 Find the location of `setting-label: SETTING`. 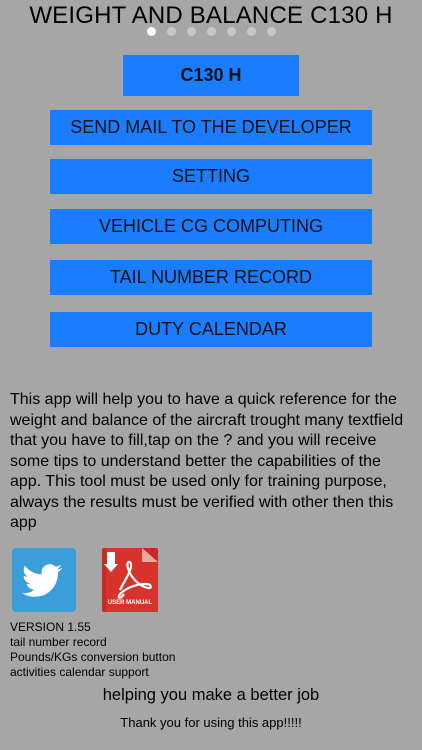

setting-label: SETTING is located at coordinates (210, 176).